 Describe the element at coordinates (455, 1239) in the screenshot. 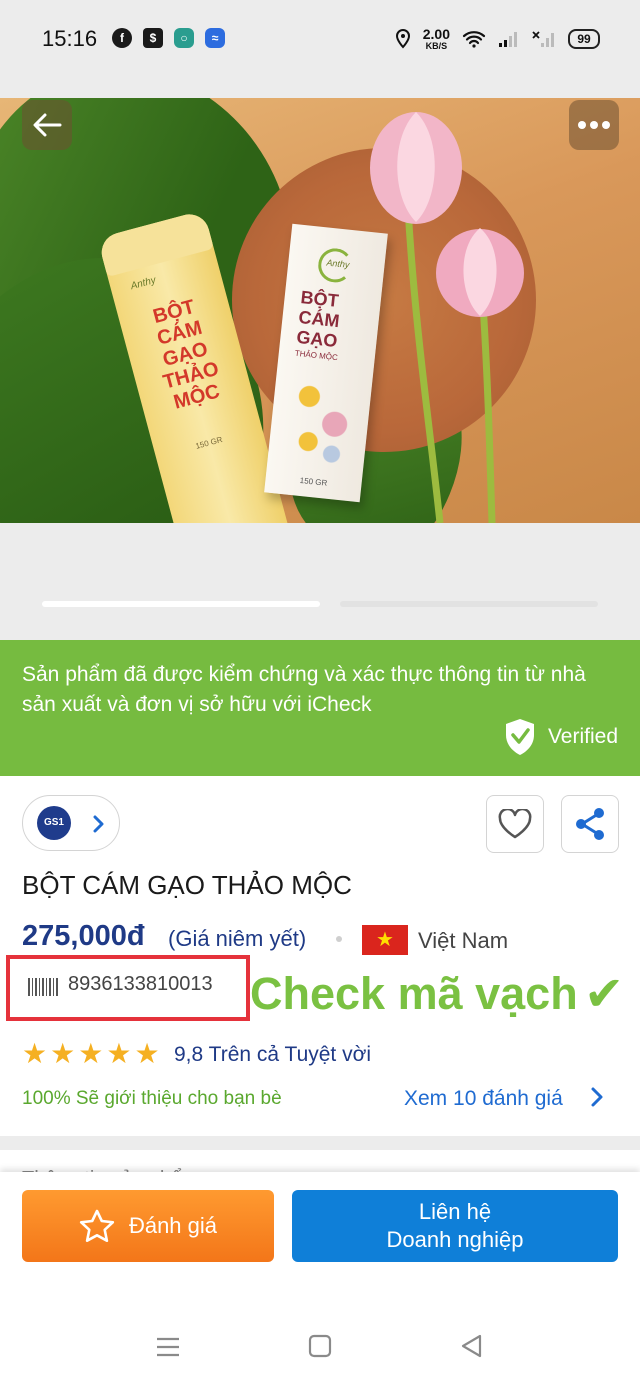

I see `contact-line-2: Doanh nghiệp` at that location.